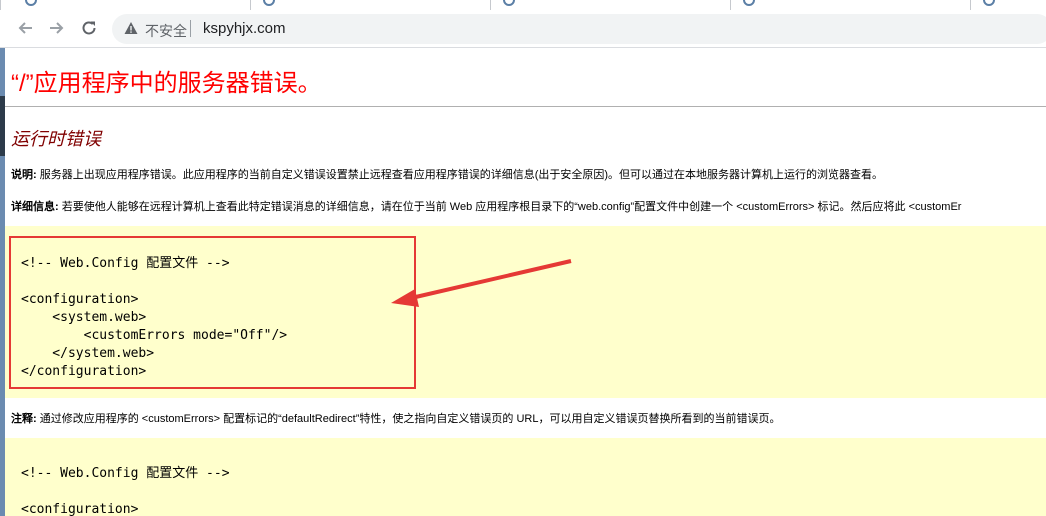 This screenshot has height=516, width=1046. I want to click on reload-icon, so click(89, 28).